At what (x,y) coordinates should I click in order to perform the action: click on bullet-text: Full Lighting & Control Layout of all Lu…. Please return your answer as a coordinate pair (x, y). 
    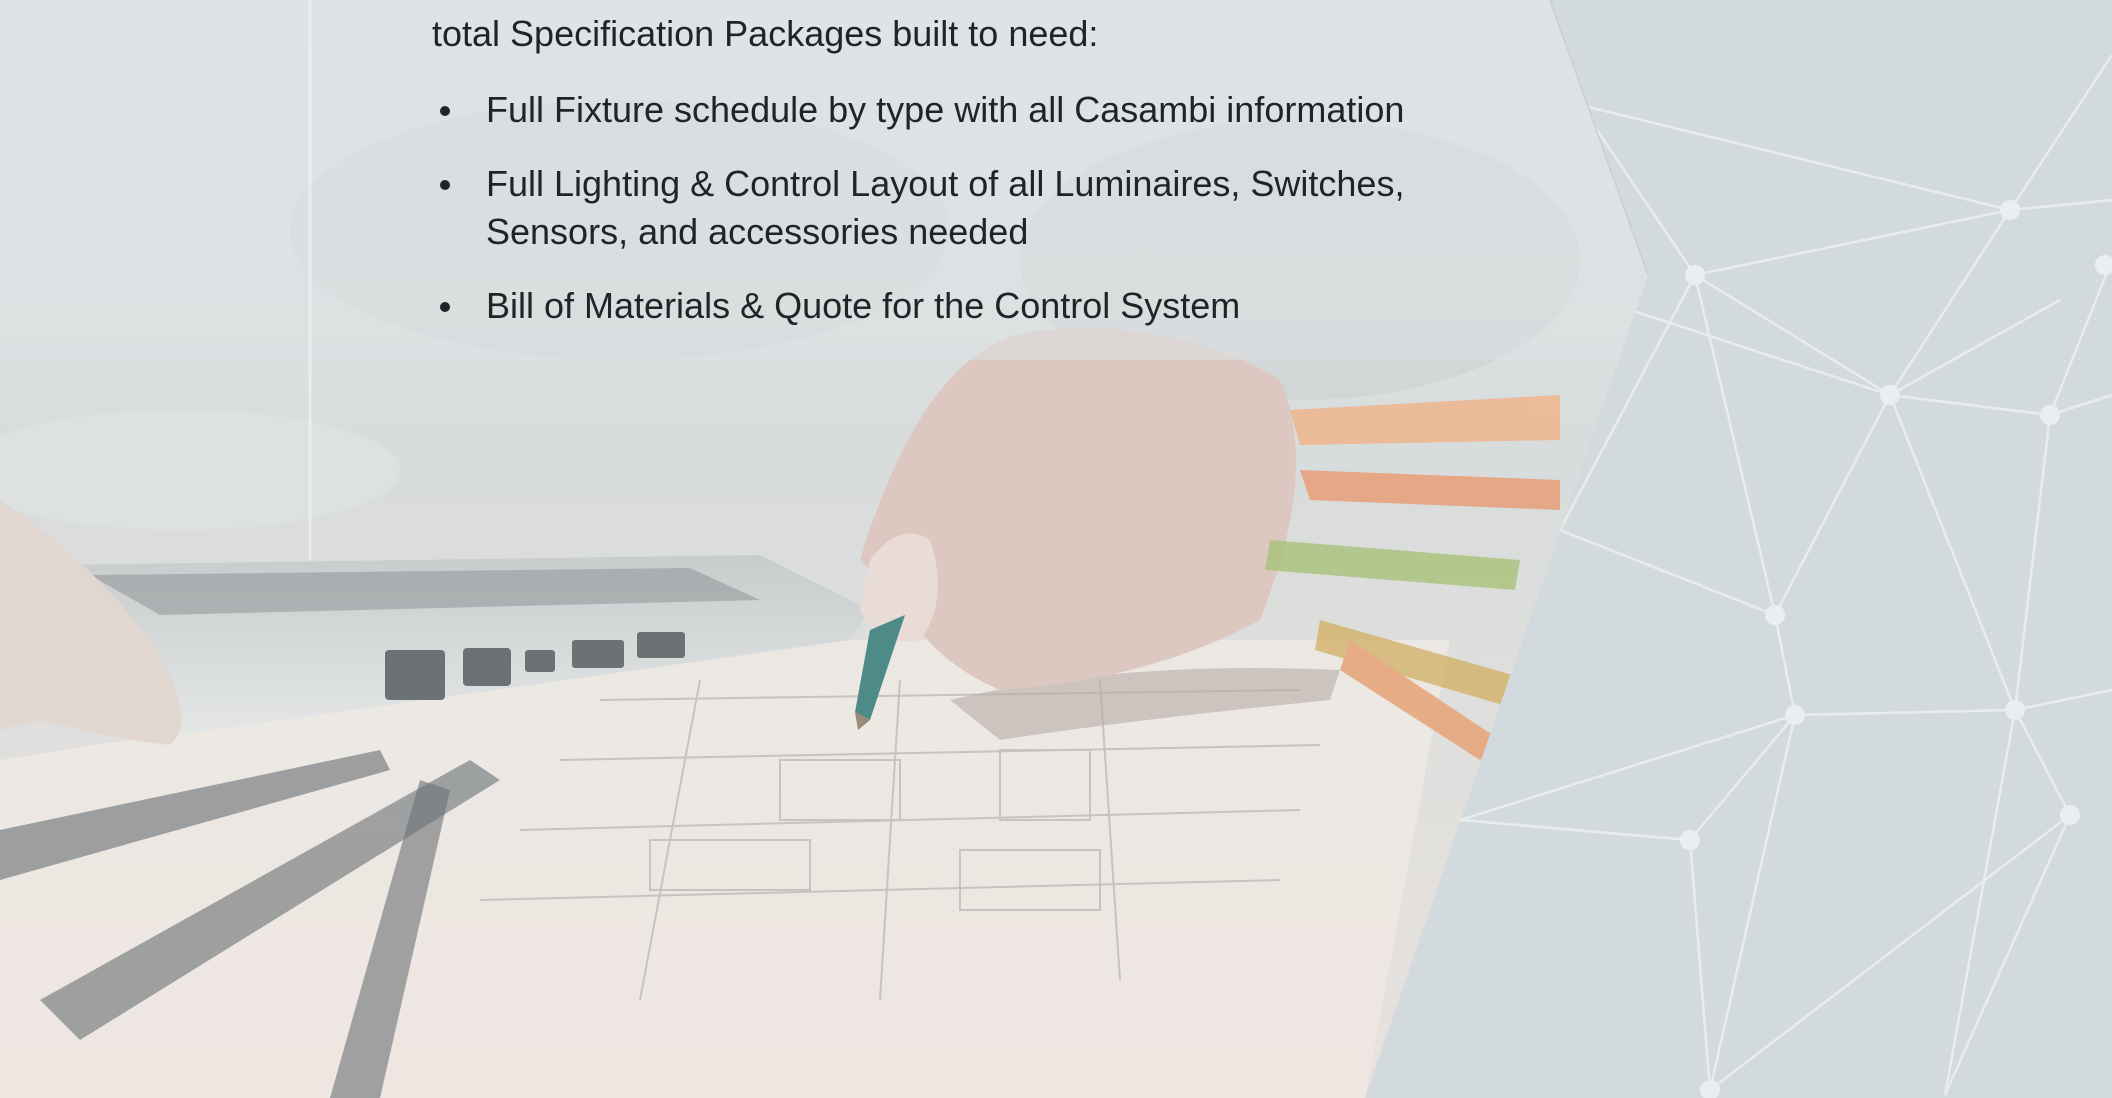
    Looking at the image, I should click on (945, 207).